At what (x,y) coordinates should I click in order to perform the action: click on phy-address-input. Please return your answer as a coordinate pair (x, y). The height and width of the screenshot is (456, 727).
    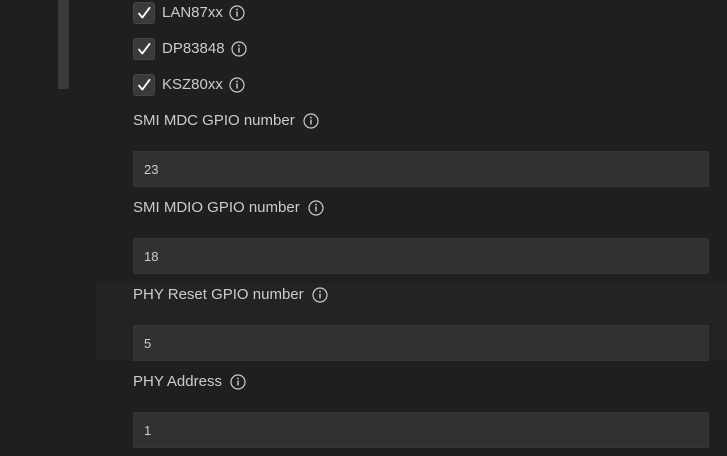
    Looking at the image, I should click on (421, 430).